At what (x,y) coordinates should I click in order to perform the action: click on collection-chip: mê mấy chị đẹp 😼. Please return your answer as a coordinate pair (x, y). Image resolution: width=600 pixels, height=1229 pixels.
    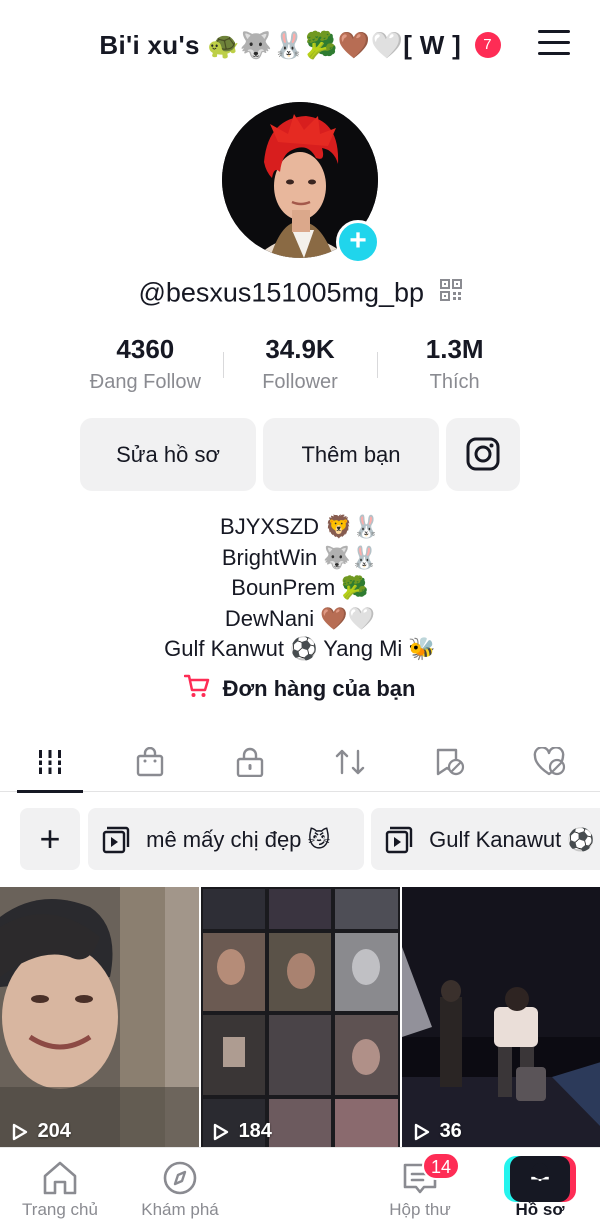
    Looking at the image, I should click on (226, 839).